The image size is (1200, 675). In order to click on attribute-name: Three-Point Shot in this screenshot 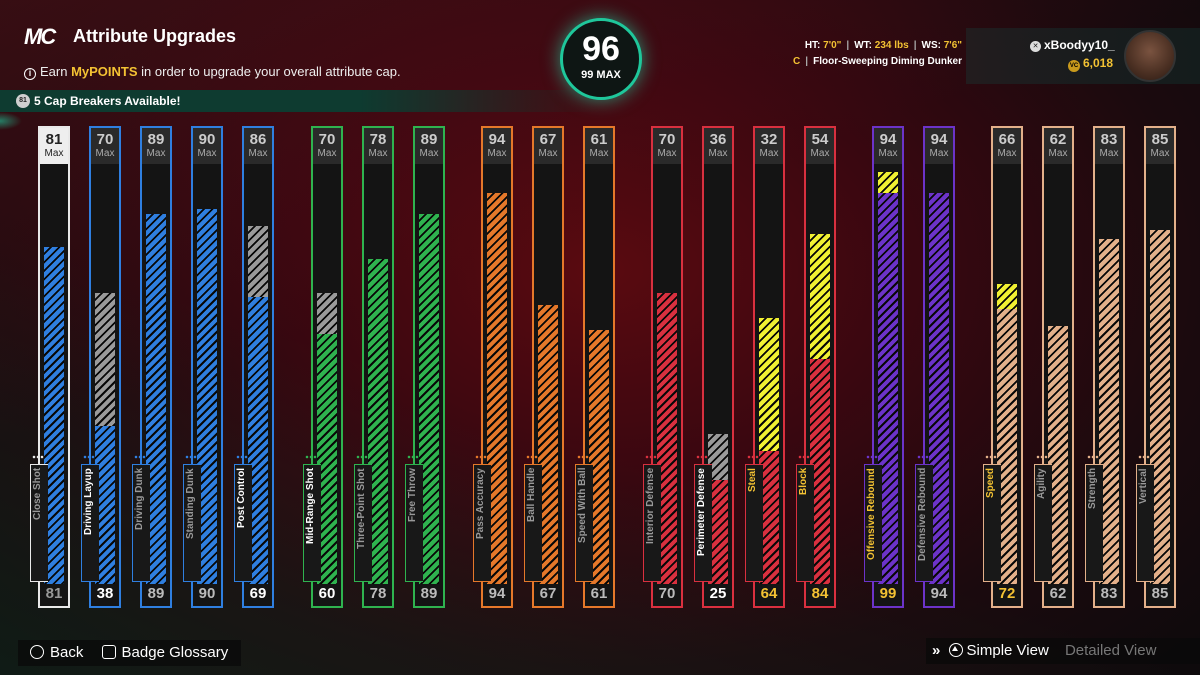, I will do `click(361, 508)`.